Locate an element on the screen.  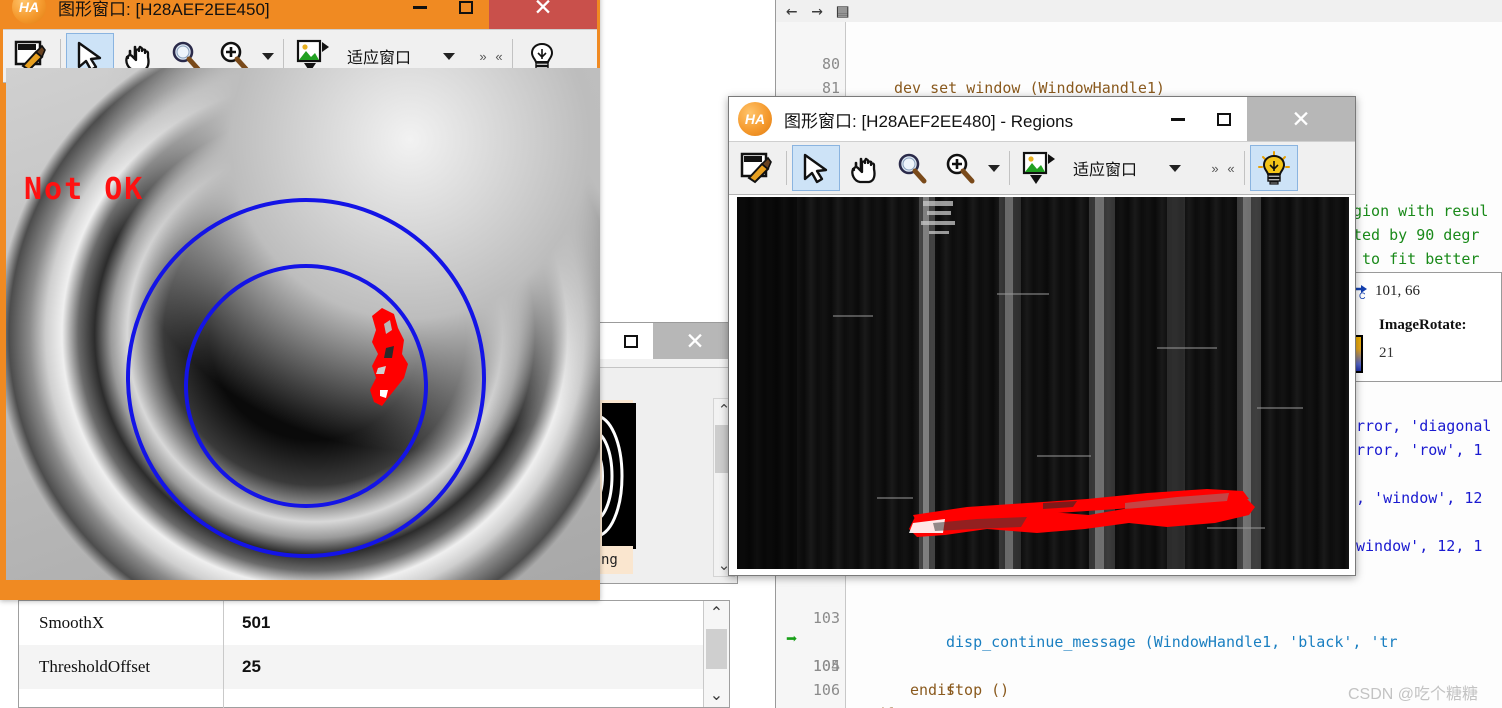
window2-titlebar: HA 图形窗口: [H28AEF2EE480] - Regions ✕ is located at coordinates (1042, 119).